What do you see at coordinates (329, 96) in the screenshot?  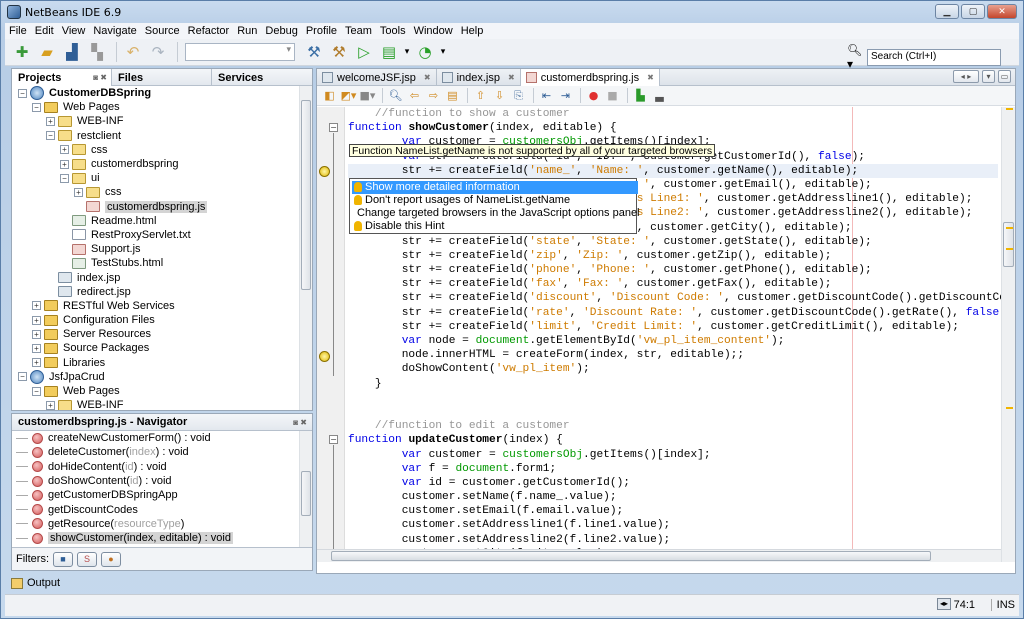 I see `last-edit-icon: ◧` at bounding box center [329, 96].